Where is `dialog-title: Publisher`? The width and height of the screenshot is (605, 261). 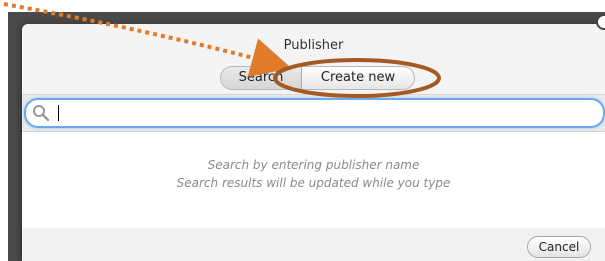 dialog-title: Publisher is located at coordinates (313, 45).